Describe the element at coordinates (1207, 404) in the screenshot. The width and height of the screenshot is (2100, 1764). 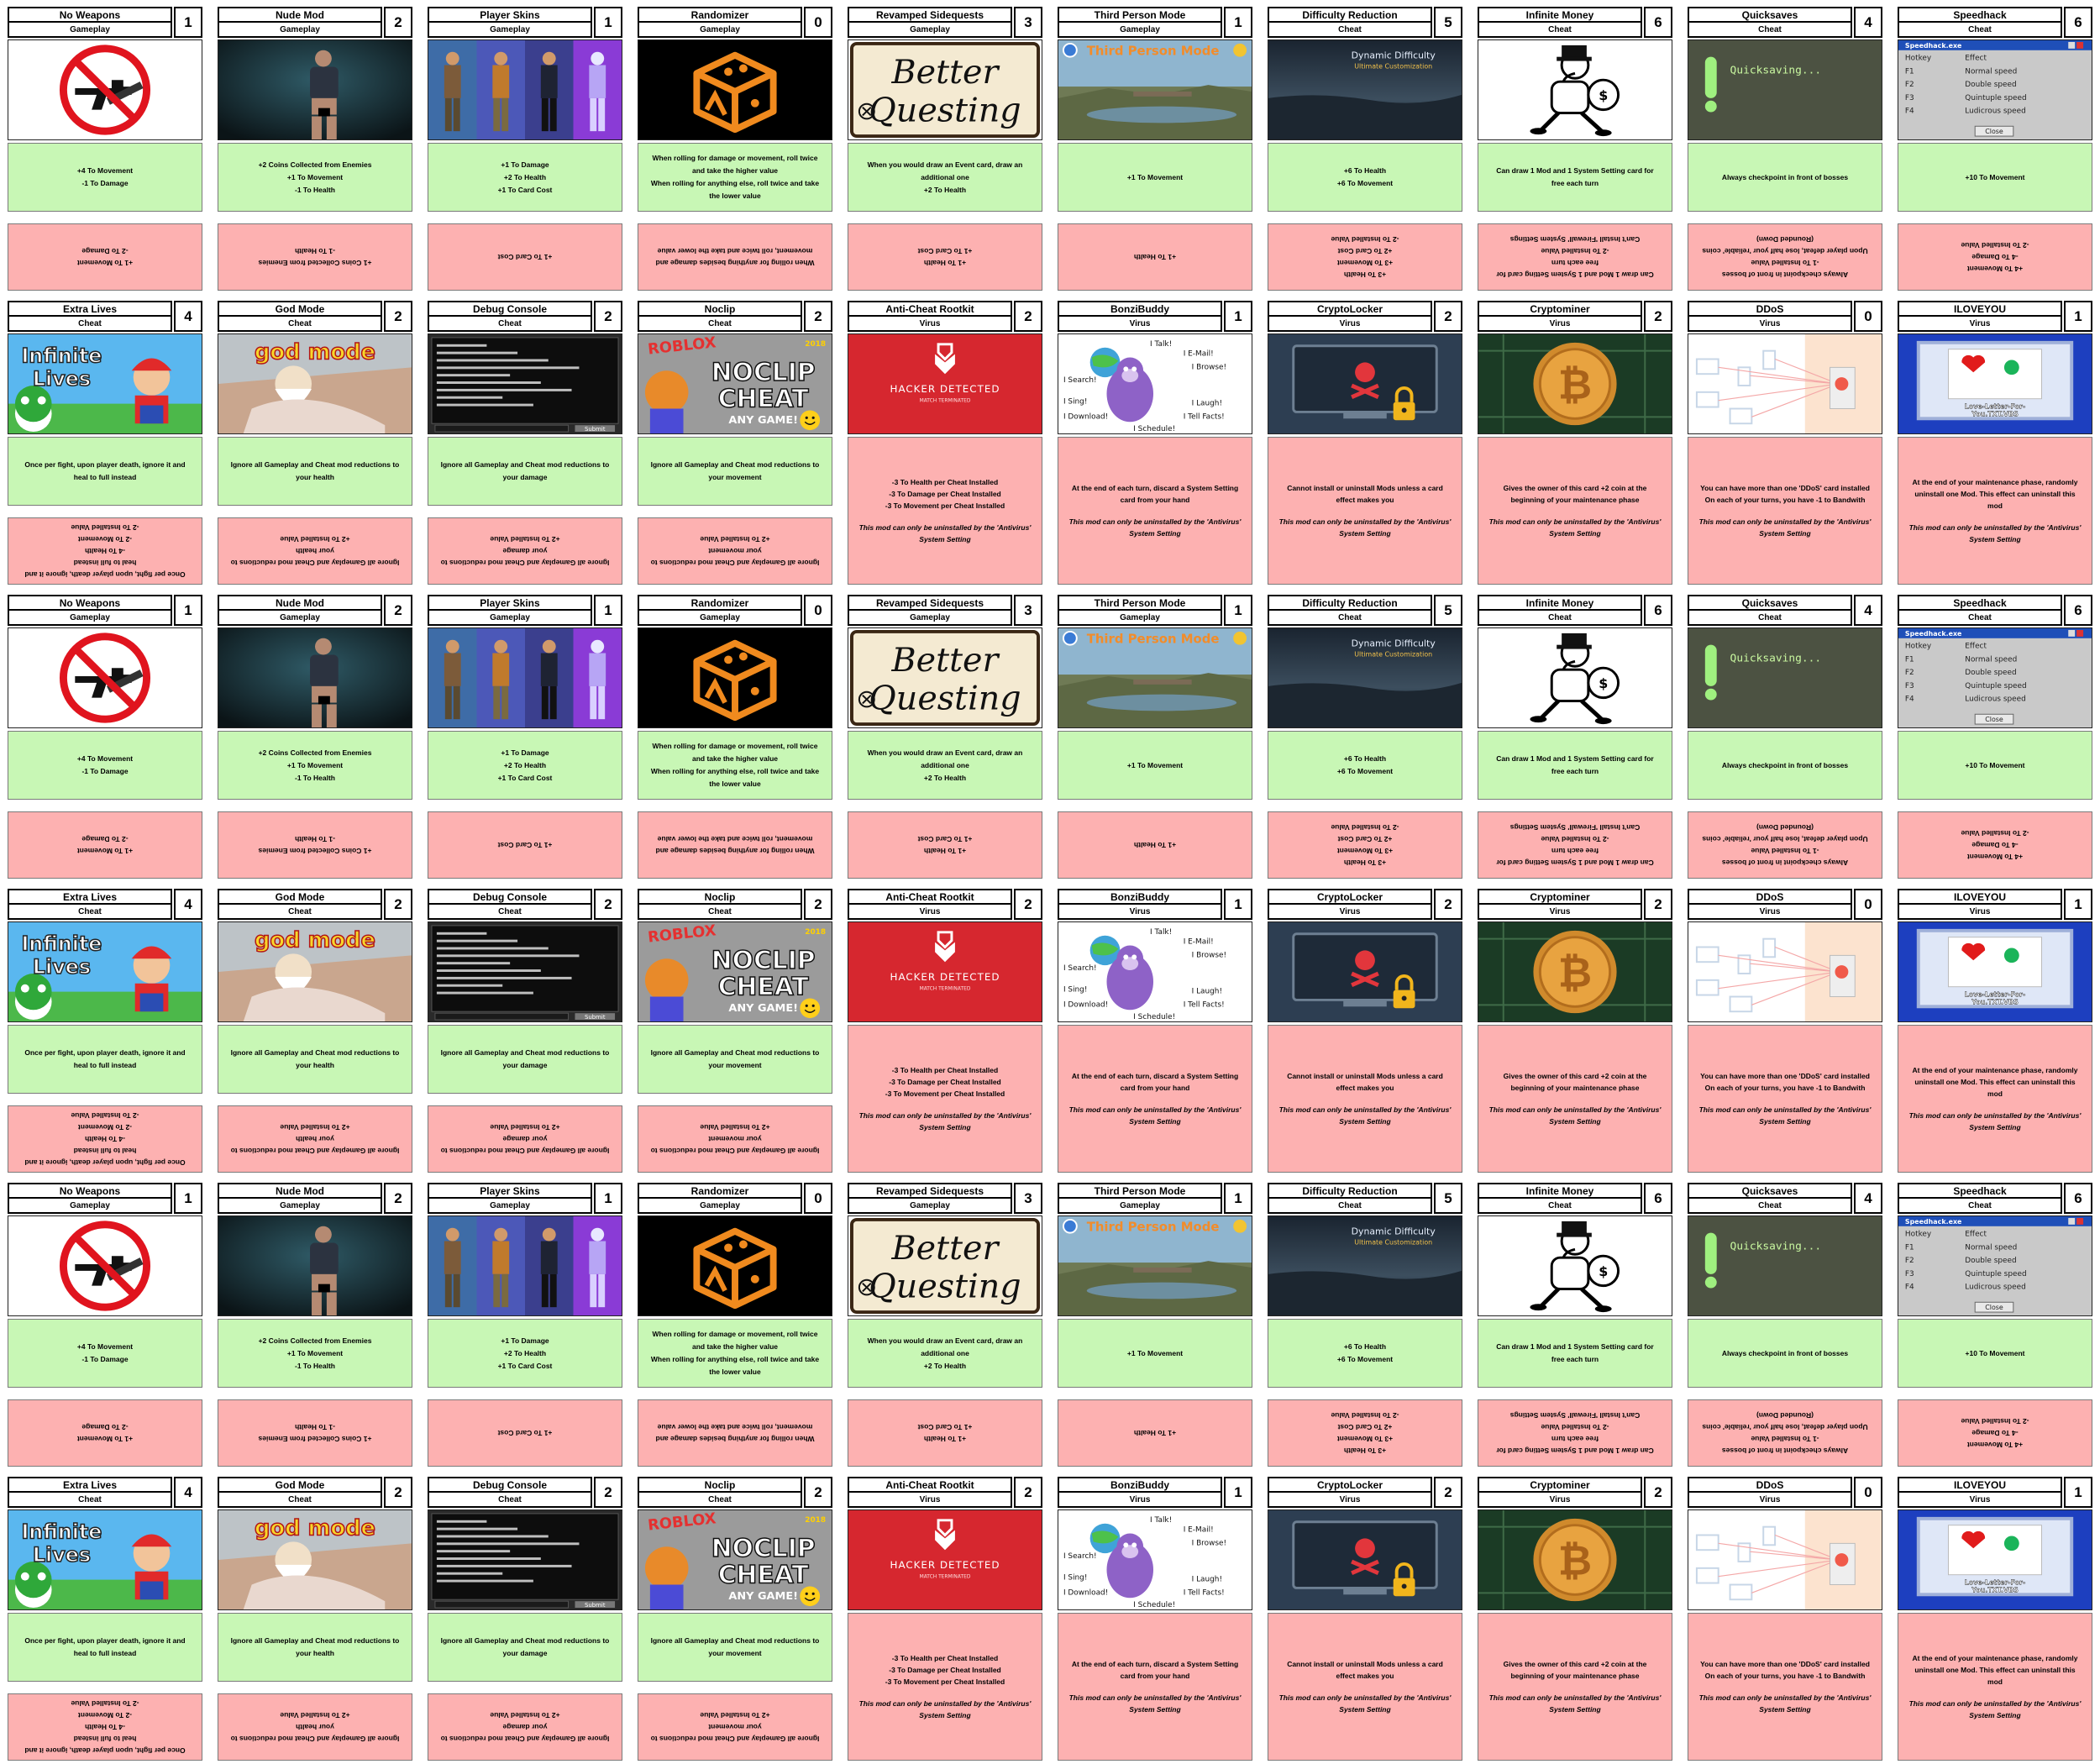
I see `svg-text: I Laugh!` at that location.